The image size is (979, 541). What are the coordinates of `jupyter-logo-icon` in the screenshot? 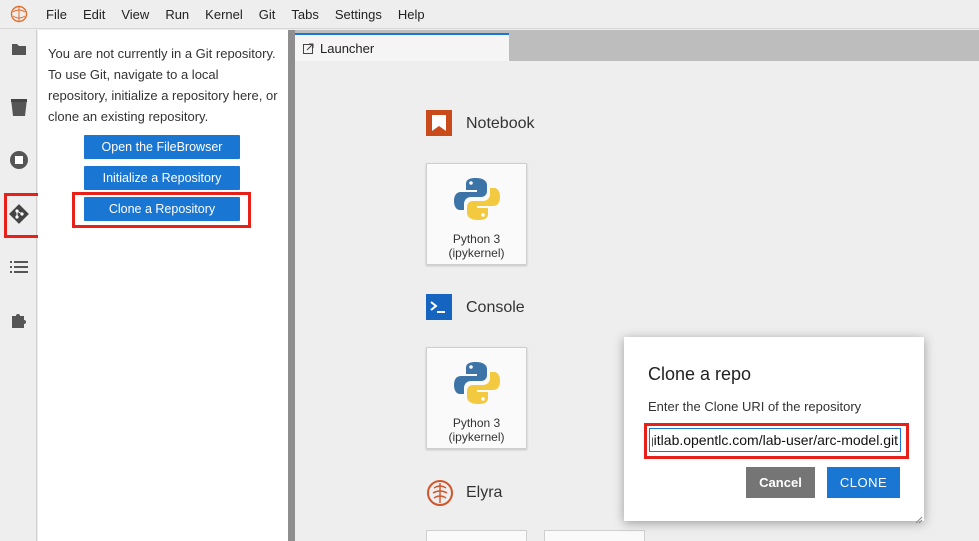 It's located at (19, 14).